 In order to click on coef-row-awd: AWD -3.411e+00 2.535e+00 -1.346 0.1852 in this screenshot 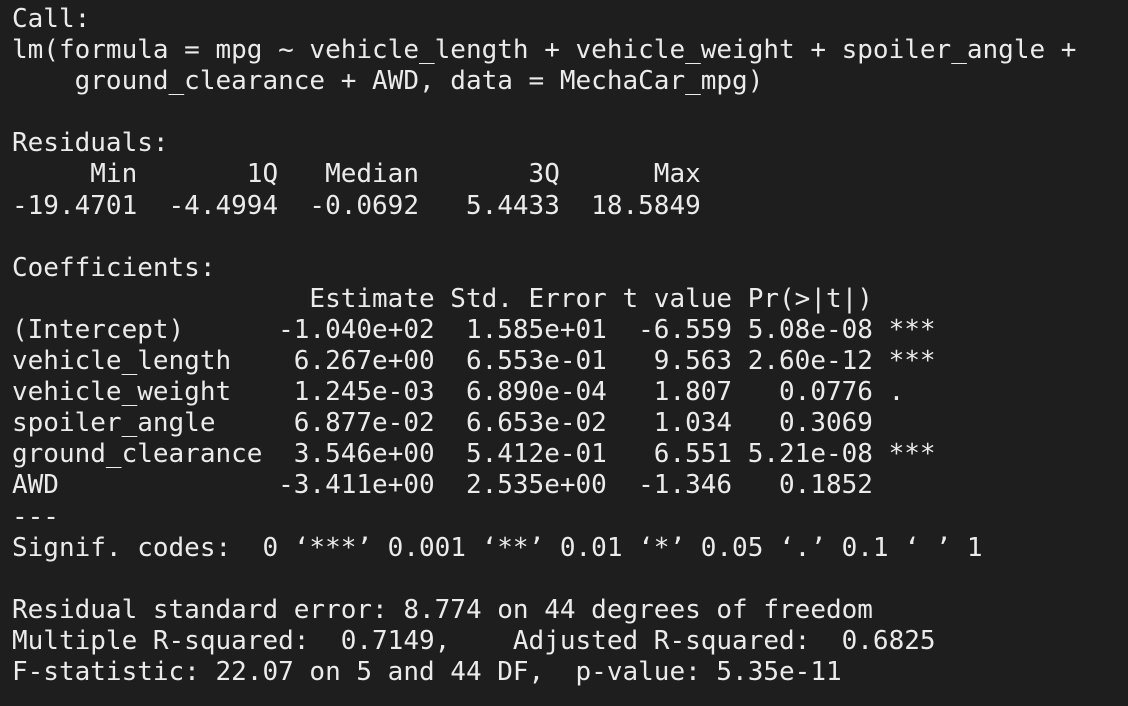, I will do `click(474, 485)`.